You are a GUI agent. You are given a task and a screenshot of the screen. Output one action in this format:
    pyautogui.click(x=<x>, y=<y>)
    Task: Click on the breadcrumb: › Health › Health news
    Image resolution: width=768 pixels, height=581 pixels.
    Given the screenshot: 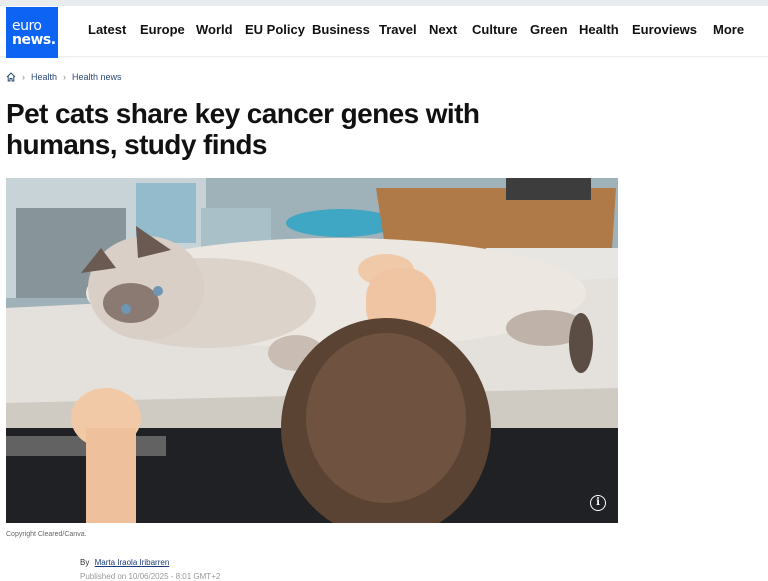 What is the action you would take?
    pyautogui.click(x=64, y=77)
    